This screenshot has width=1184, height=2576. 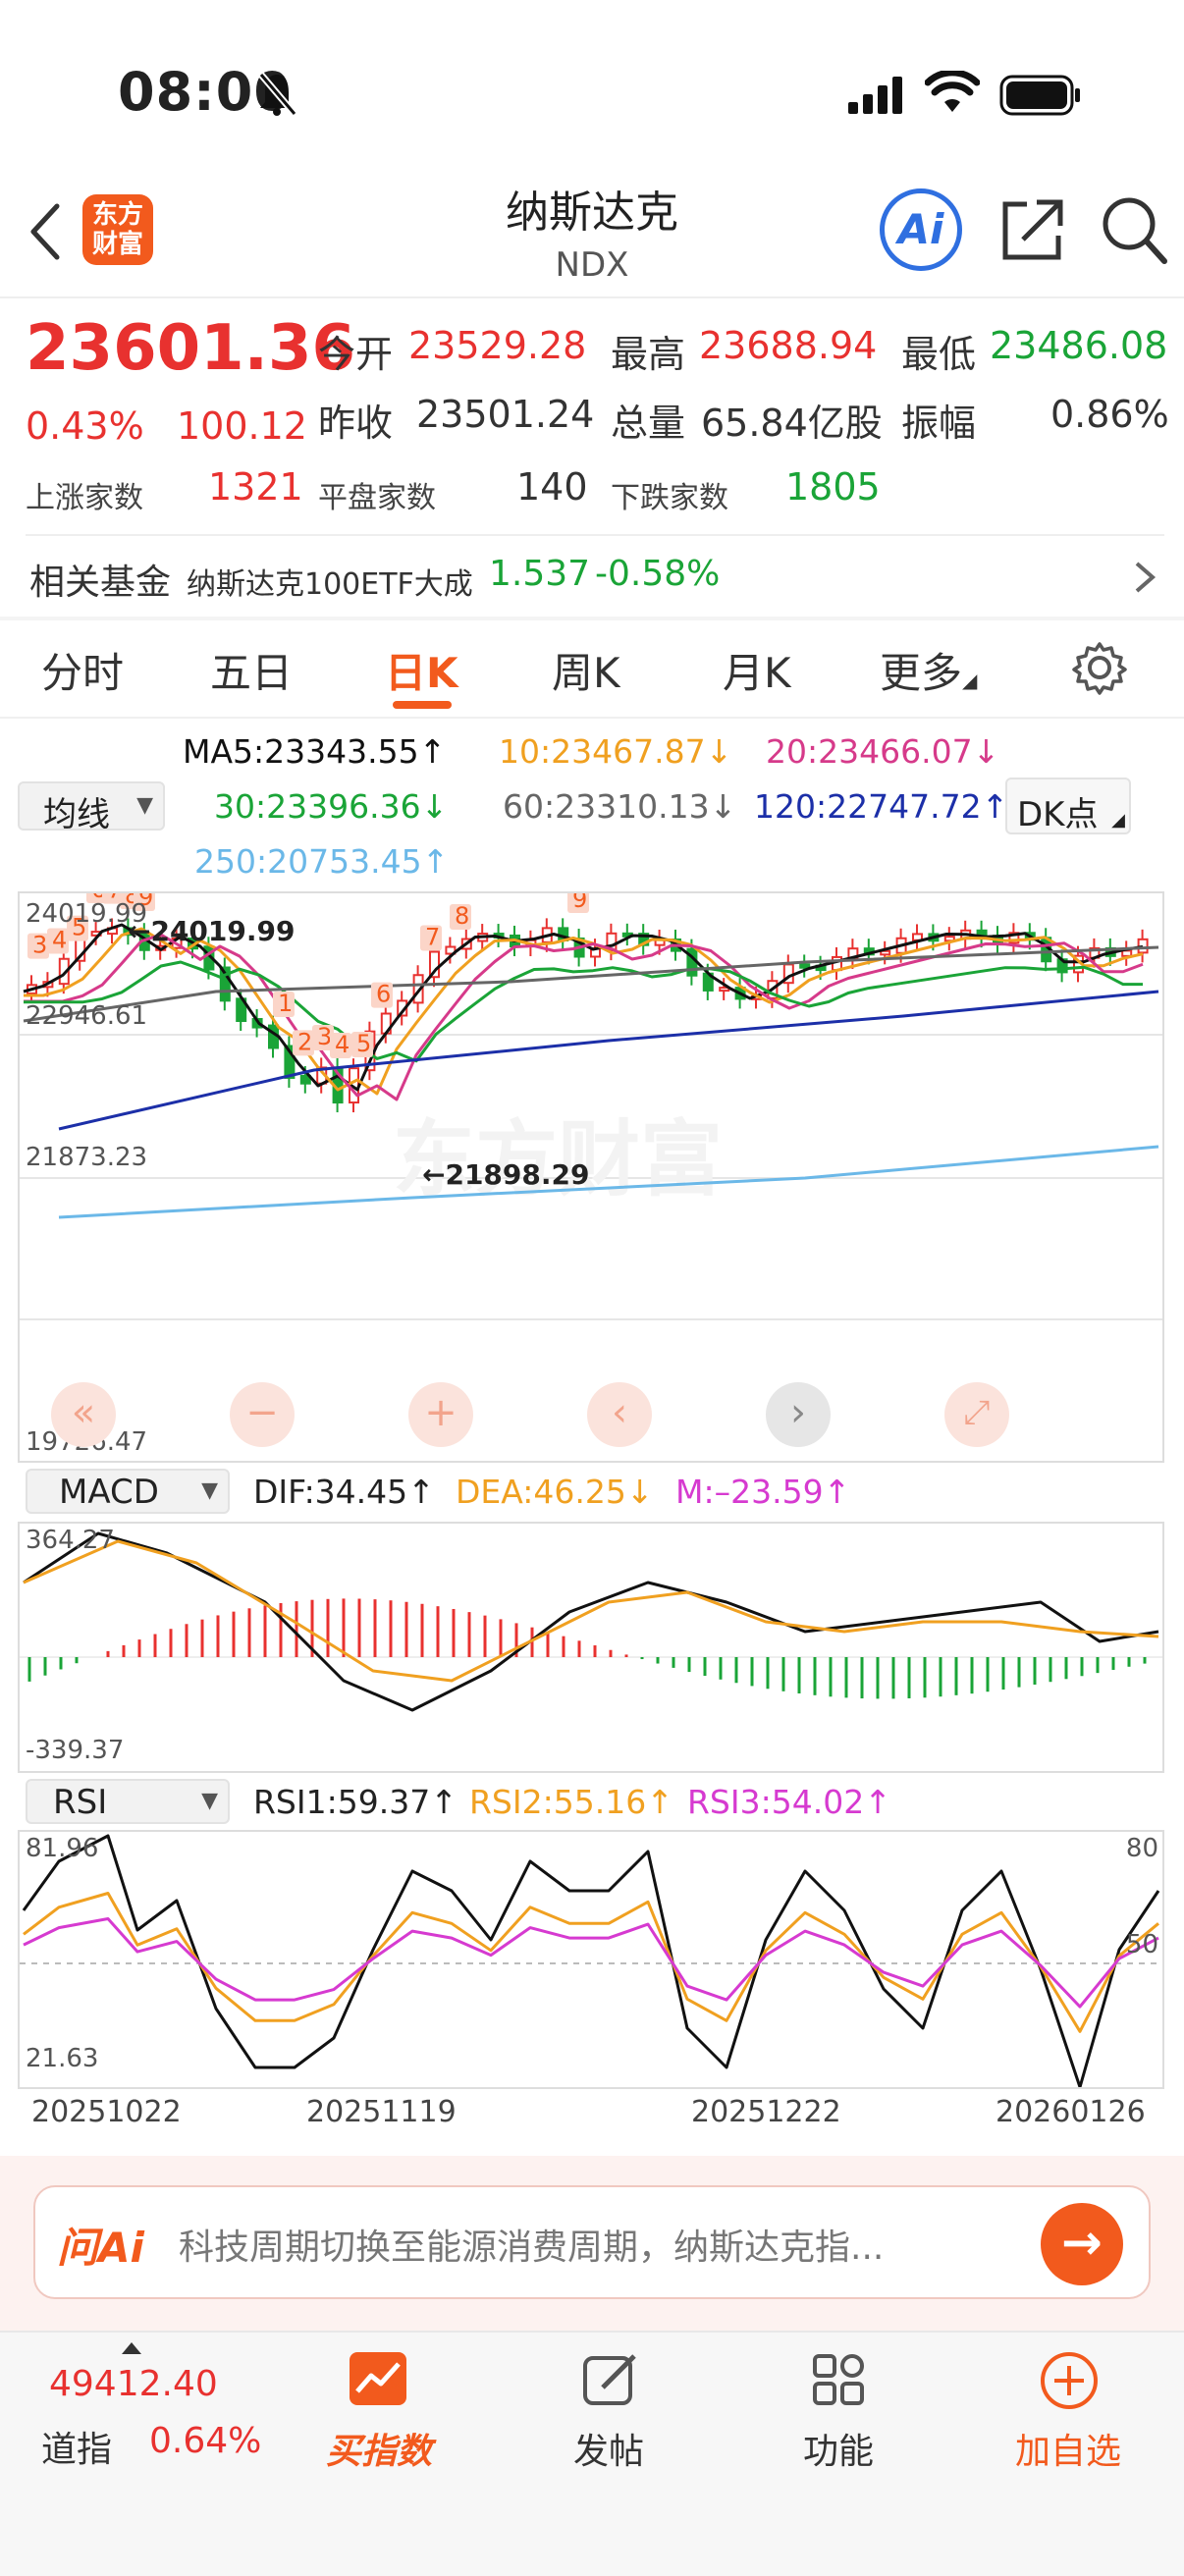 I want to click on ma20-legend: 20:23466.07↓, so click(x=882, y=751).